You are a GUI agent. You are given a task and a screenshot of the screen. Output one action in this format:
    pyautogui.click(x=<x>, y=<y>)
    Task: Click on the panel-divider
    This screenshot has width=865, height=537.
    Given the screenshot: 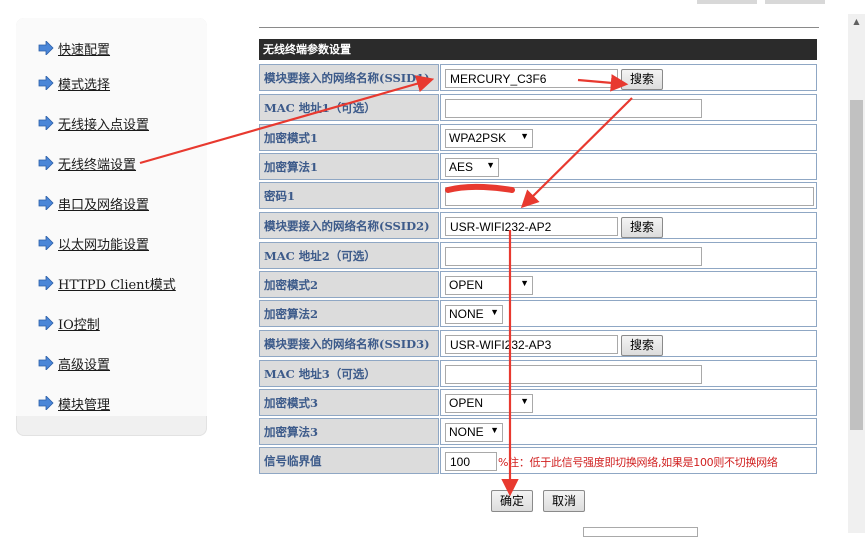 What is the action you would take?
    pyautogui.click(x=539, y=27)
    